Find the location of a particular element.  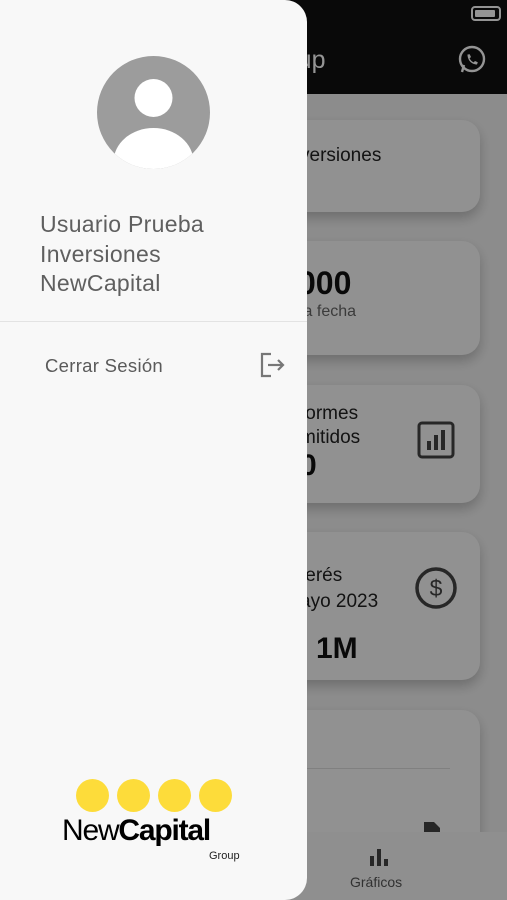

logout-icon is located at coordinates (272, 365).